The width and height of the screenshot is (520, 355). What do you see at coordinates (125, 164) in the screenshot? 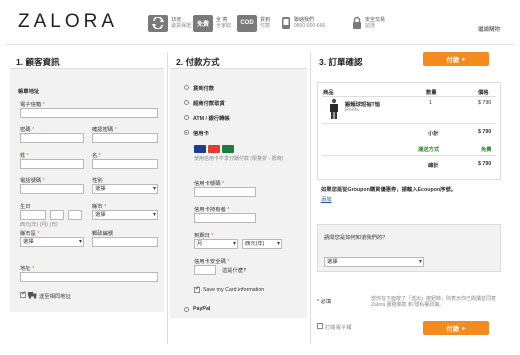
I see `first-name-input` at bounding box center [125, 164].